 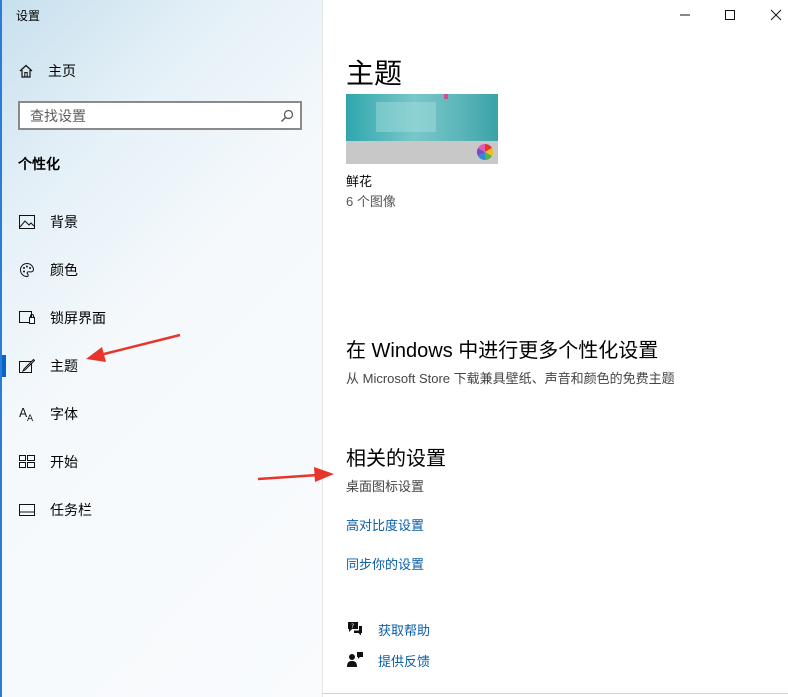 What do you see at coordinates (161, 270) in the screenshot?
I see `sidebar-item-colors: 颜色` at bounding box center [161, 270].